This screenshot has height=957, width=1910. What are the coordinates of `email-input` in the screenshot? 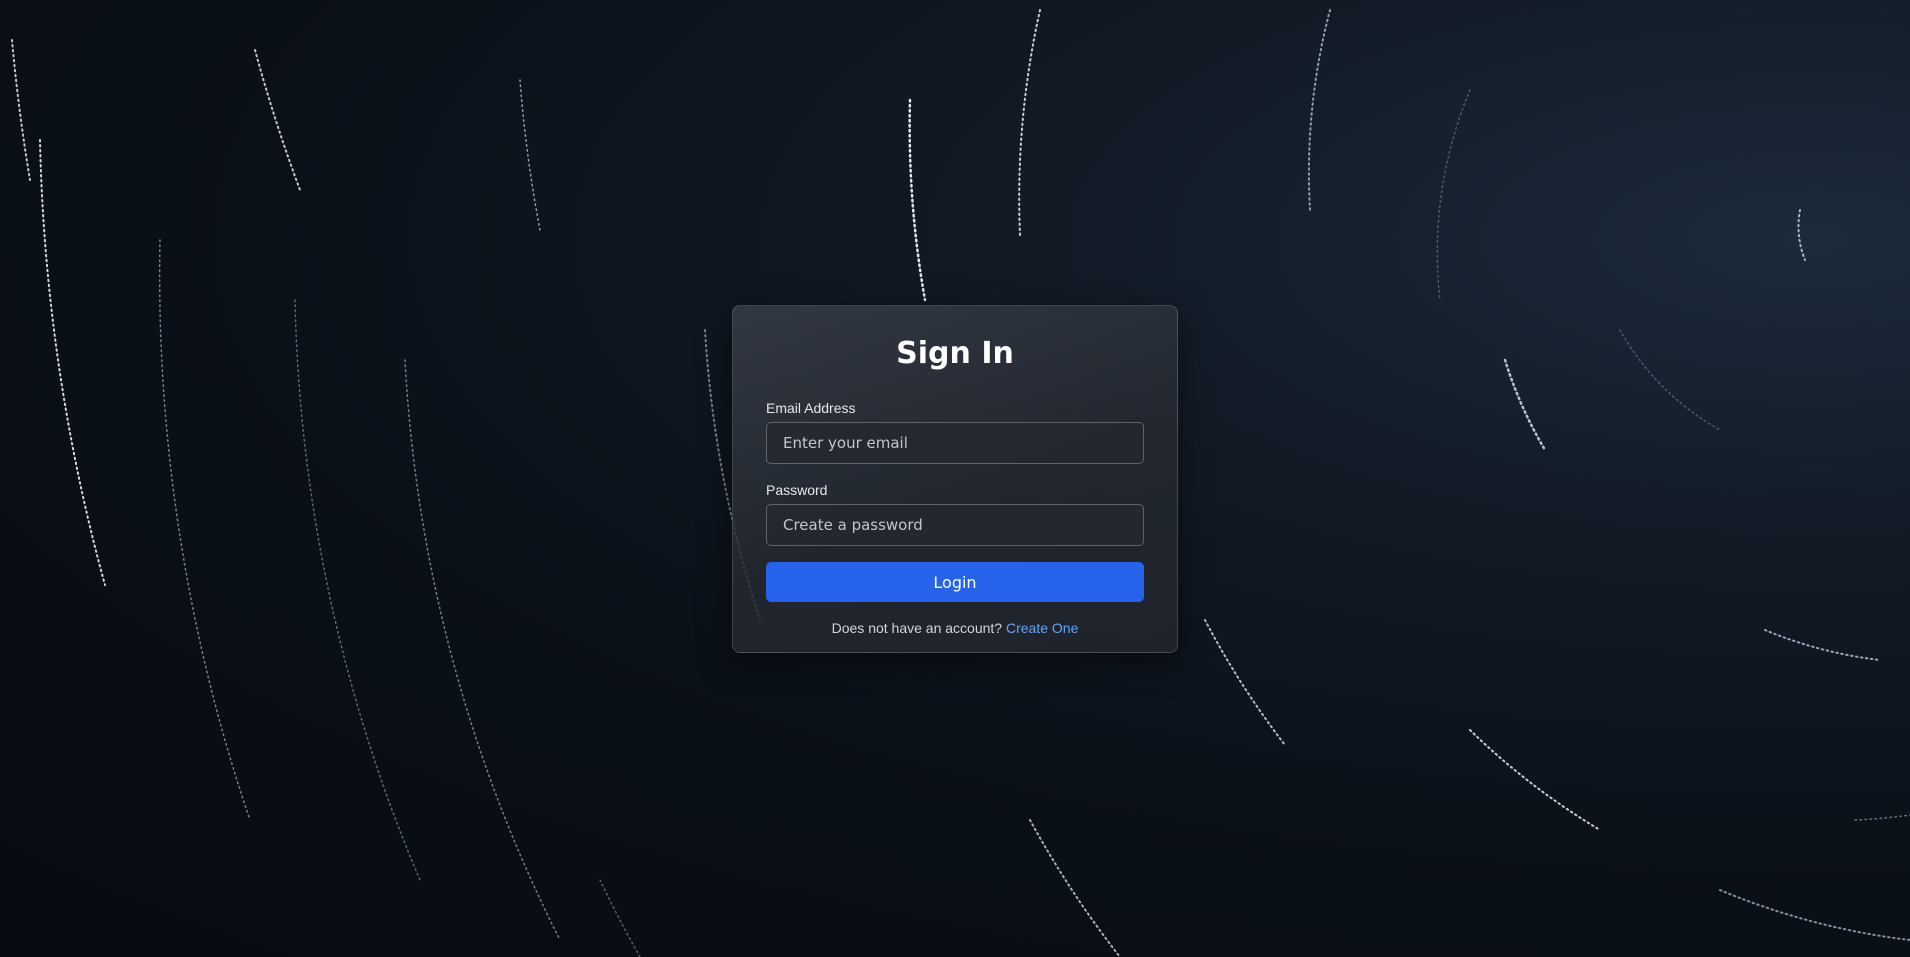 It's located at (955, 443).